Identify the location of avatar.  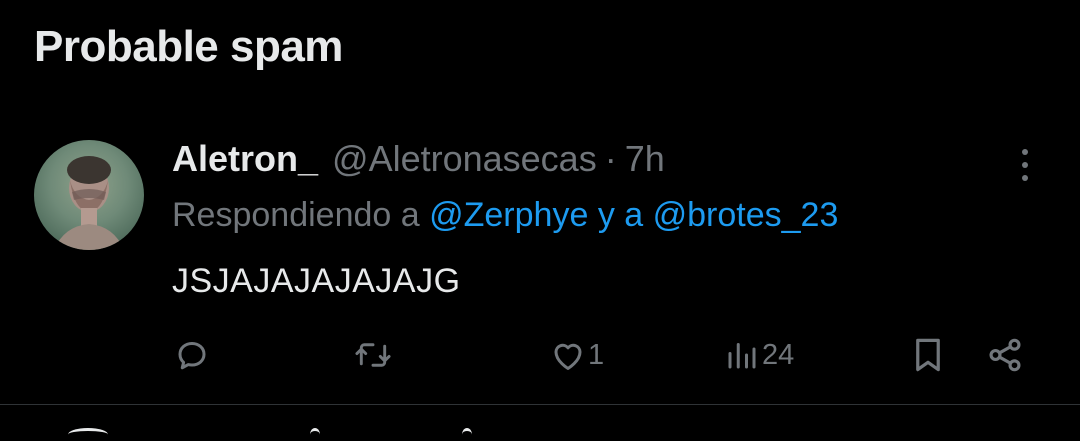
(89, 195).